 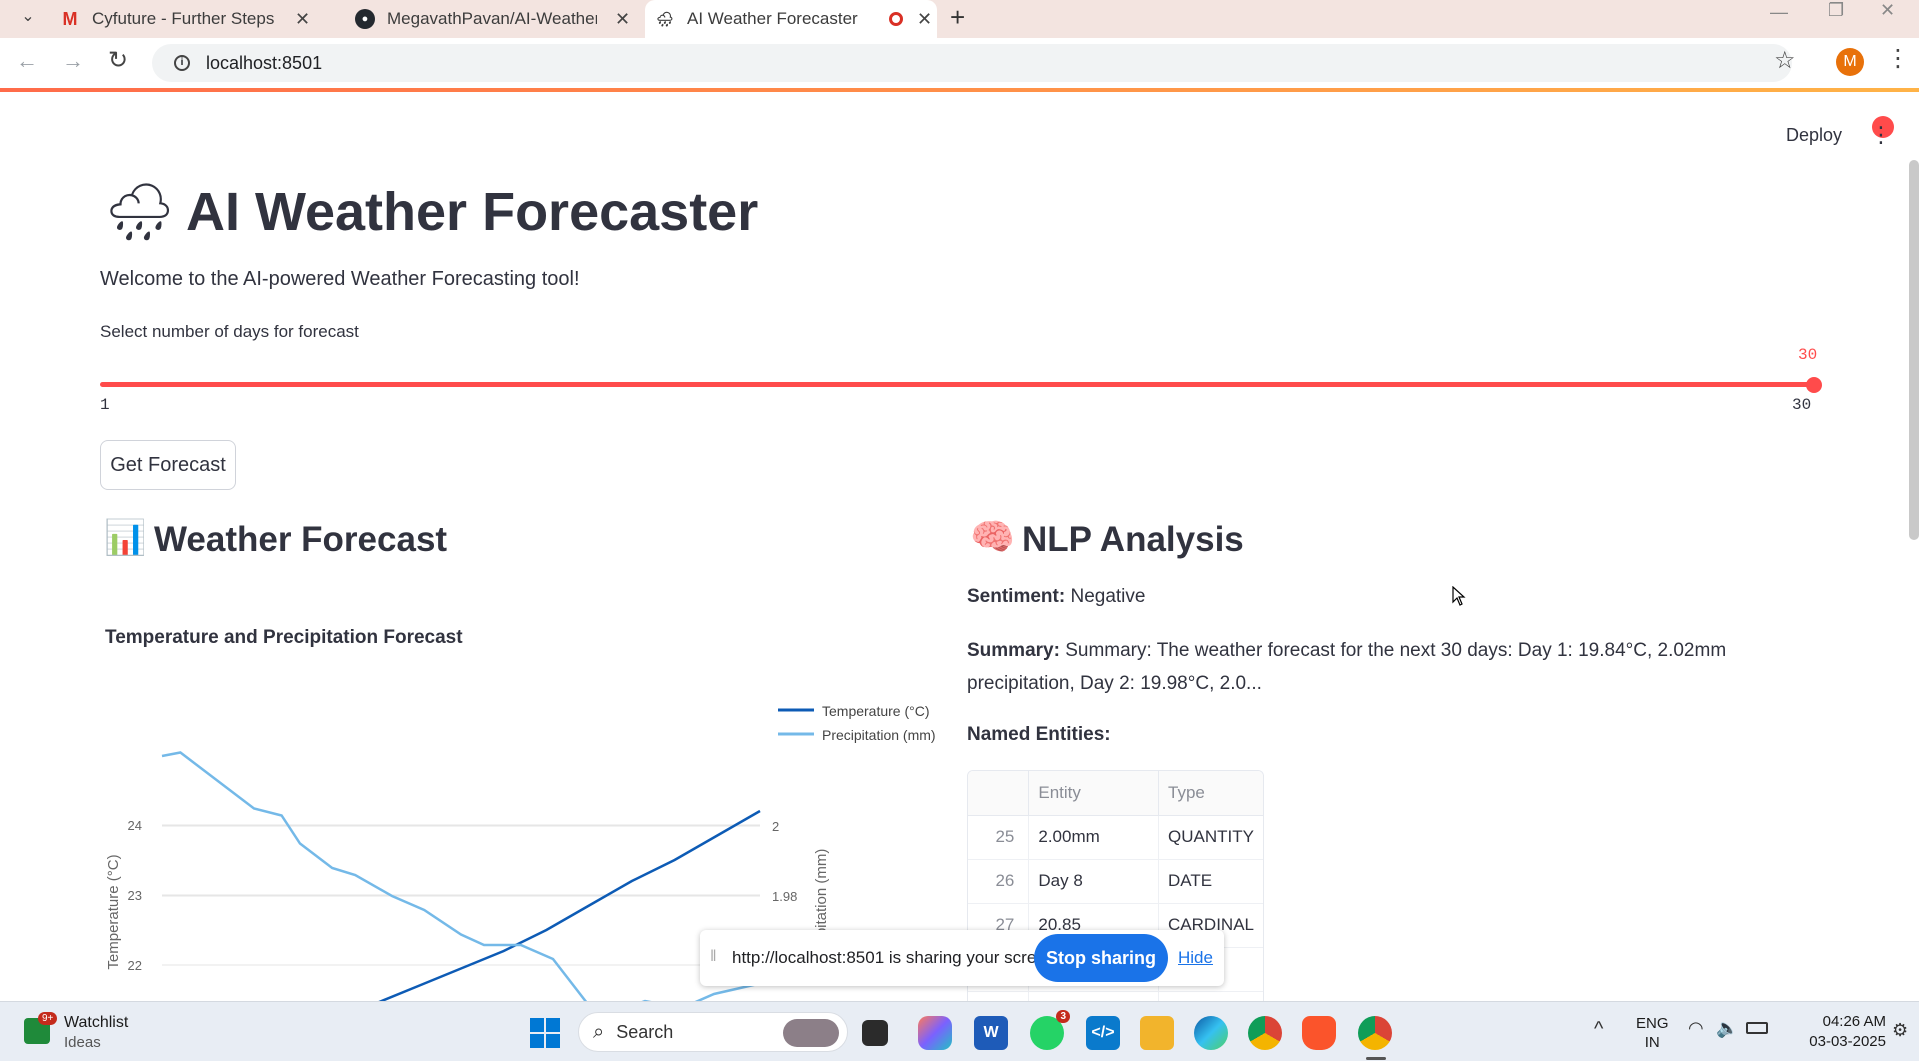 I want to click on table-header-row: Entity Type, so click(x=1115, y=793).